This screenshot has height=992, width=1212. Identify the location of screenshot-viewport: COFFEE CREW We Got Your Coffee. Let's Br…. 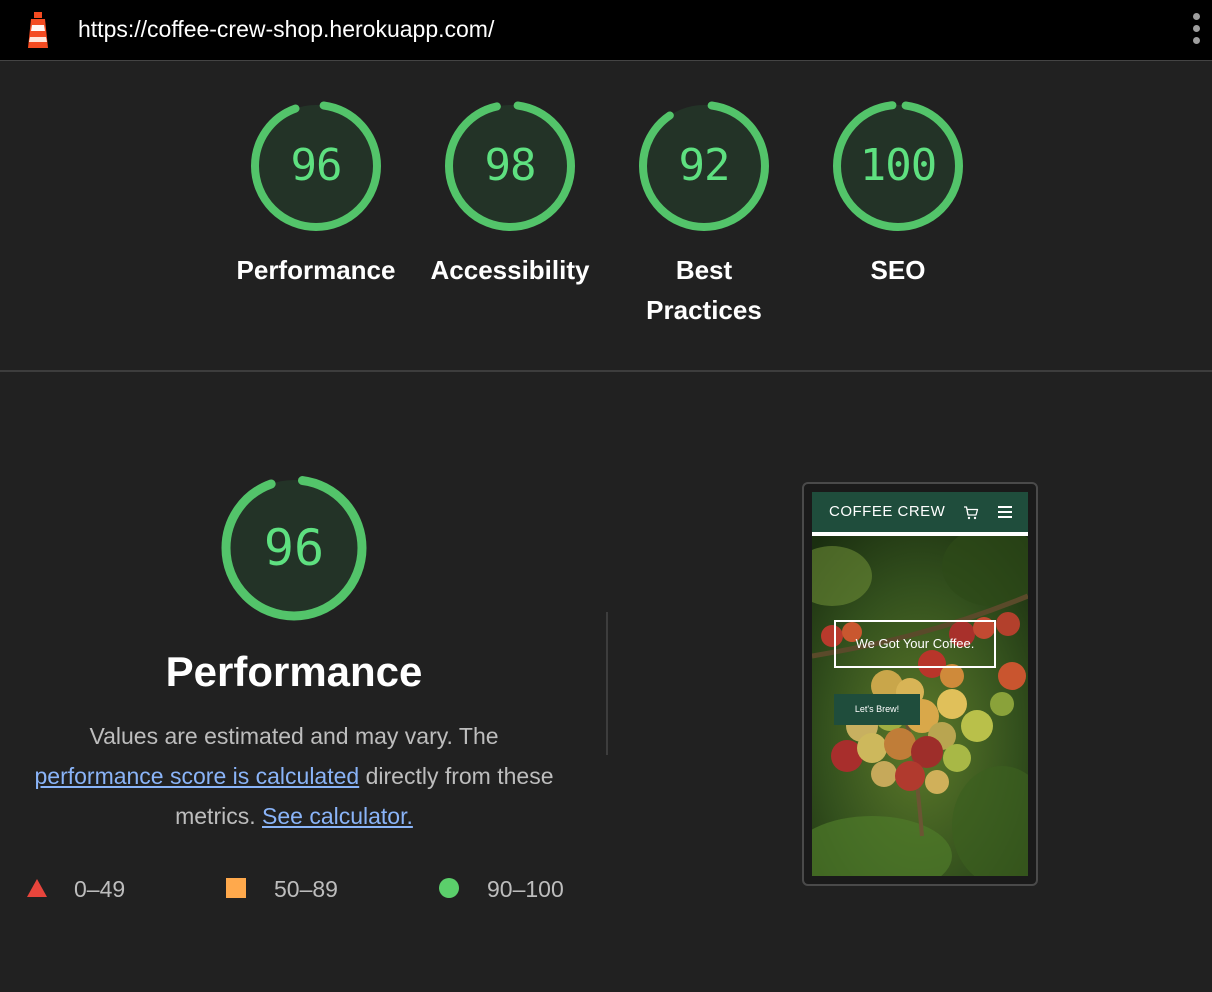
(920, 684).